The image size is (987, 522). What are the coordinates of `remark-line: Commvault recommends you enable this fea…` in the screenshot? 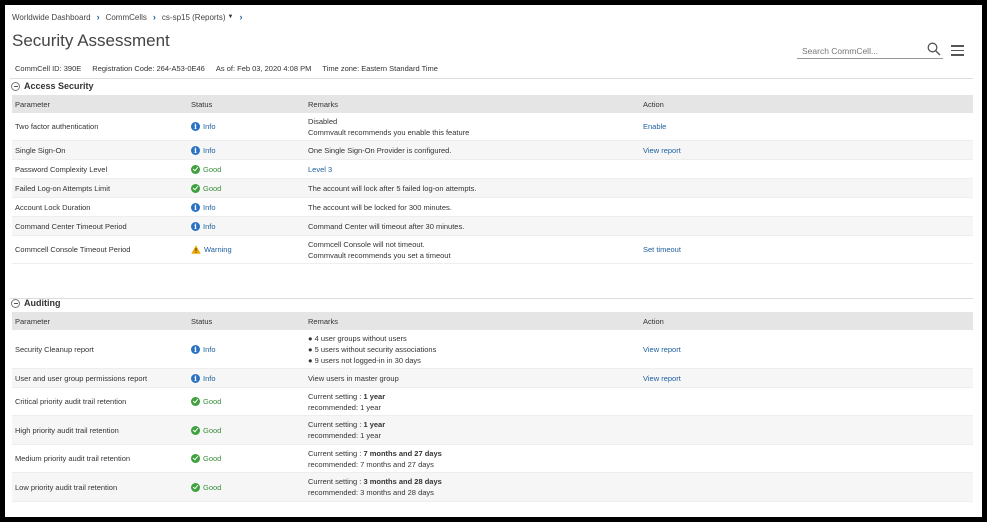 It's located at (389, 132).